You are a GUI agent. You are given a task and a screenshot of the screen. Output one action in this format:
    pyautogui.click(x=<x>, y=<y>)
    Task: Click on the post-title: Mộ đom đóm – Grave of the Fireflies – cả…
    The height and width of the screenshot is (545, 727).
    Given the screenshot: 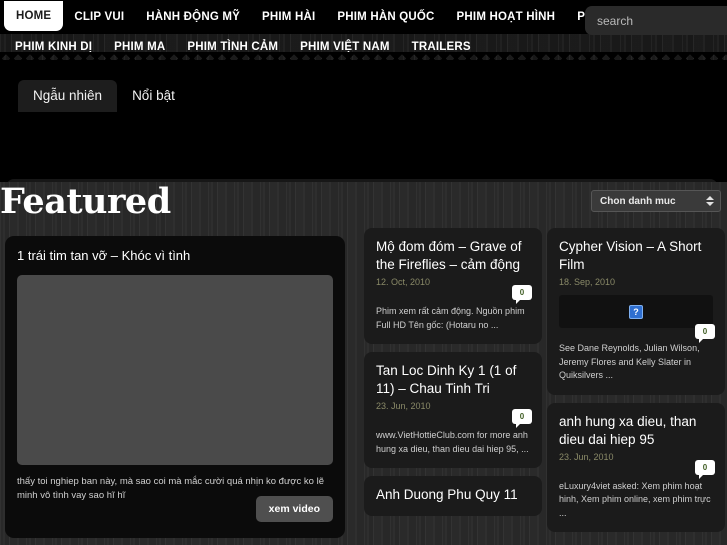 What is the action you would take?
    pyautogui.click(x=449, y=255)
    